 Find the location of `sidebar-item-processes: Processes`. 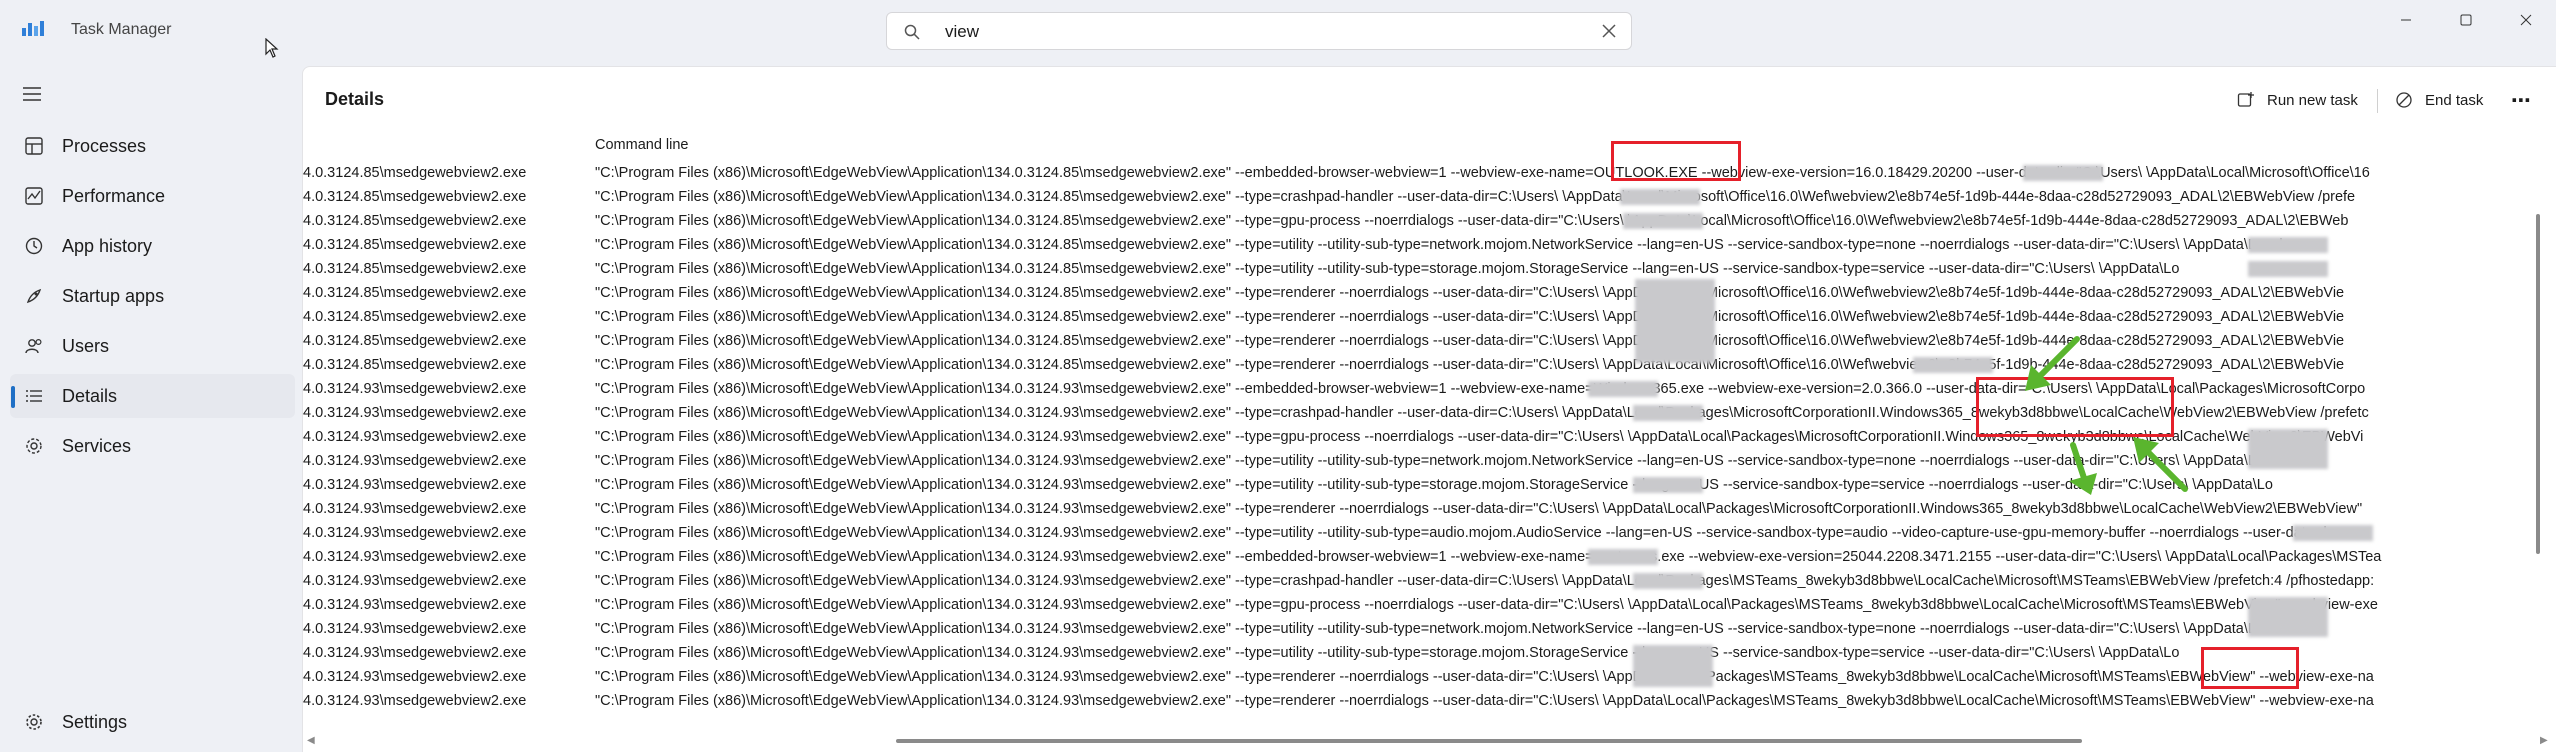

sidebar-item-processes: Processes is located at coordinates (152, 146).